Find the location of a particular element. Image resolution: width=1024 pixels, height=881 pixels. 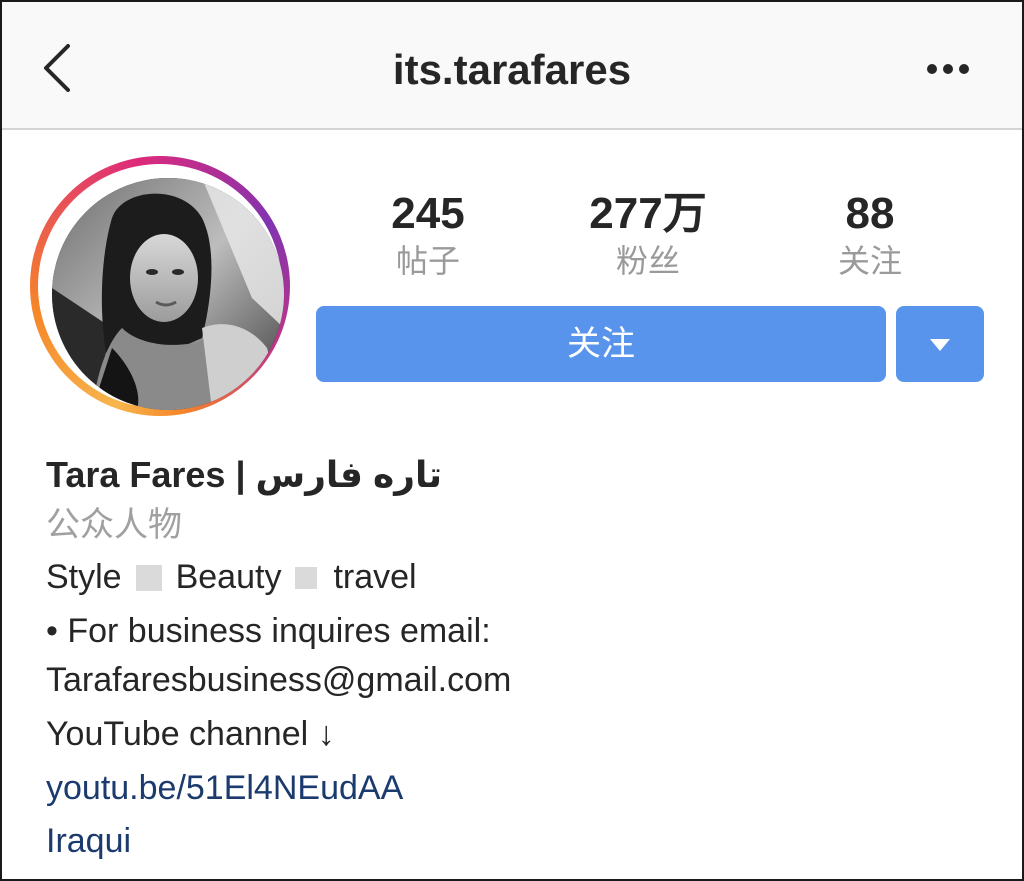

top-nav-bar: its.tarafares is located at coordinates (512, 66).